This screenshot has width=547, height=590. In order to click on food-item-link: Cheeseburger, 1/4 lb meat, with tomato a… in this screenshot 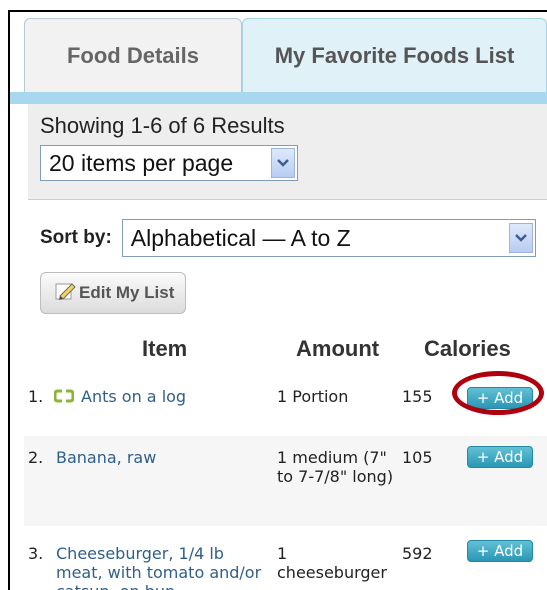, I will do `click(164, 567)`.